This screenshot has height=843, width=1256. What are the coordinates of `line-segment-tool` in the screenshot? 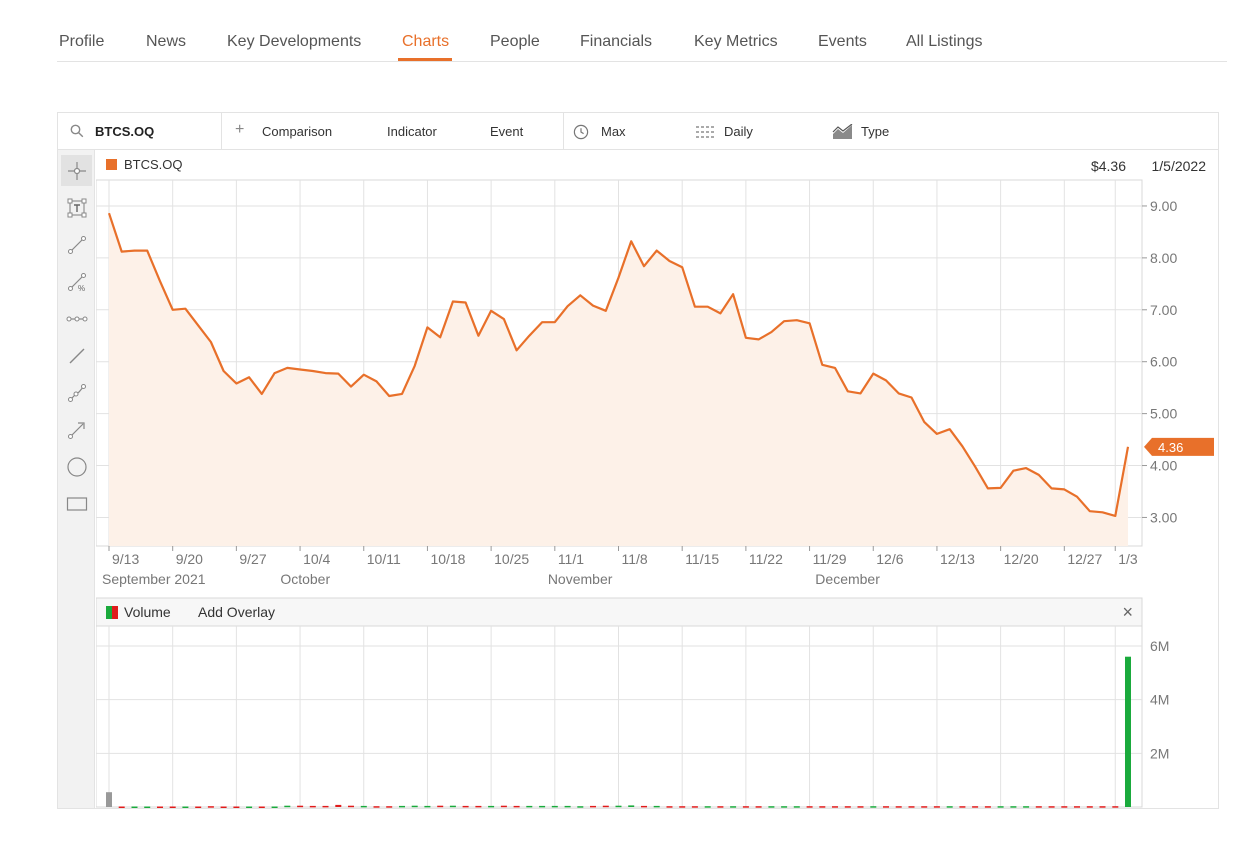 It's located at (76, 244).